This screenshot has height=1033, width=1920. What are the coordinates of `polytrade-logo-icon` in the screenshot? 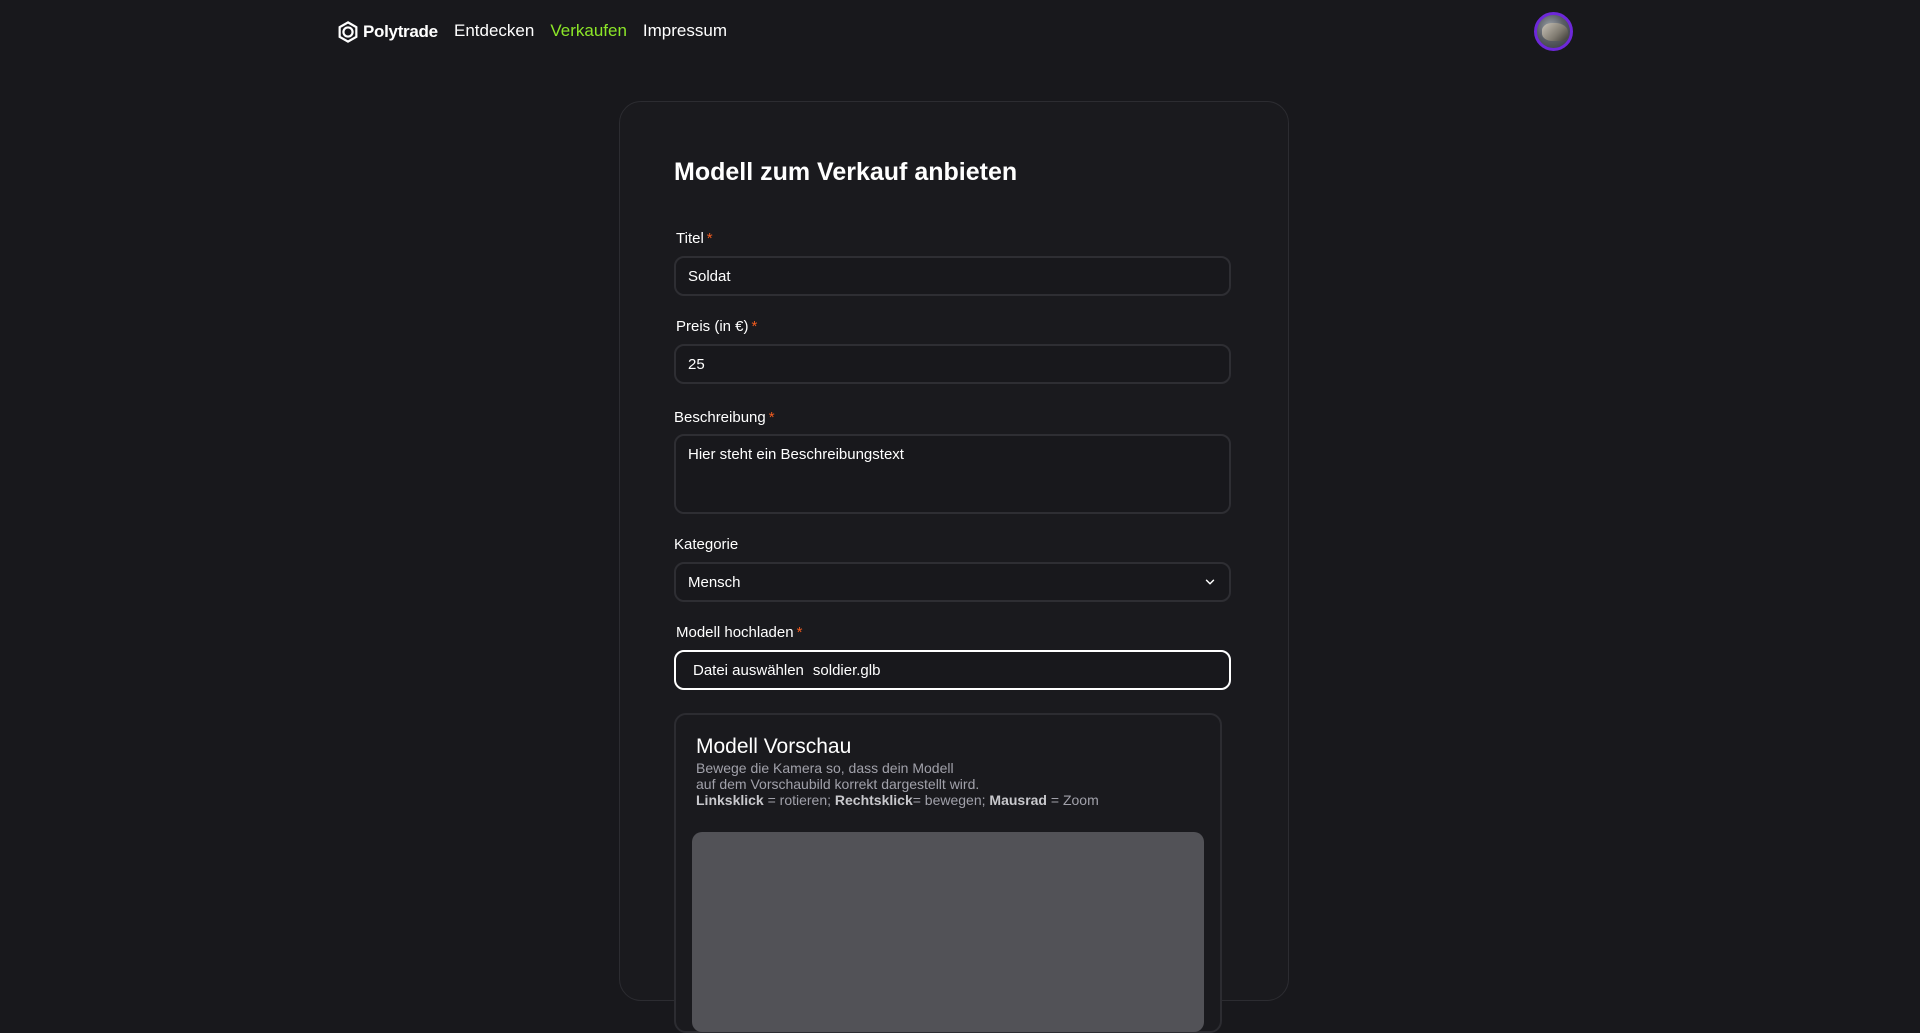 It's located at (348, 32).